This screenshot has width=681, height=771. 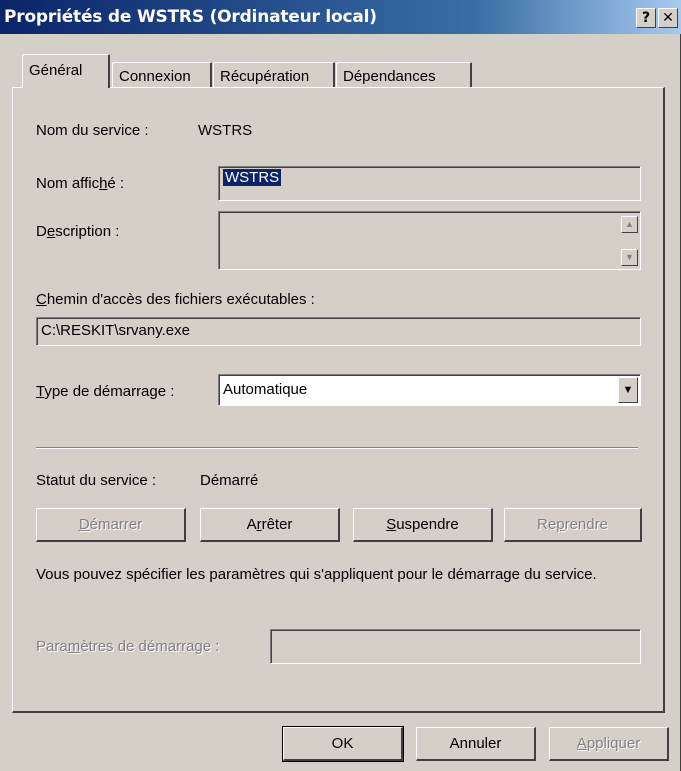 I want to click on tab-recuperation: Récupération, so click(x=274, y=76).